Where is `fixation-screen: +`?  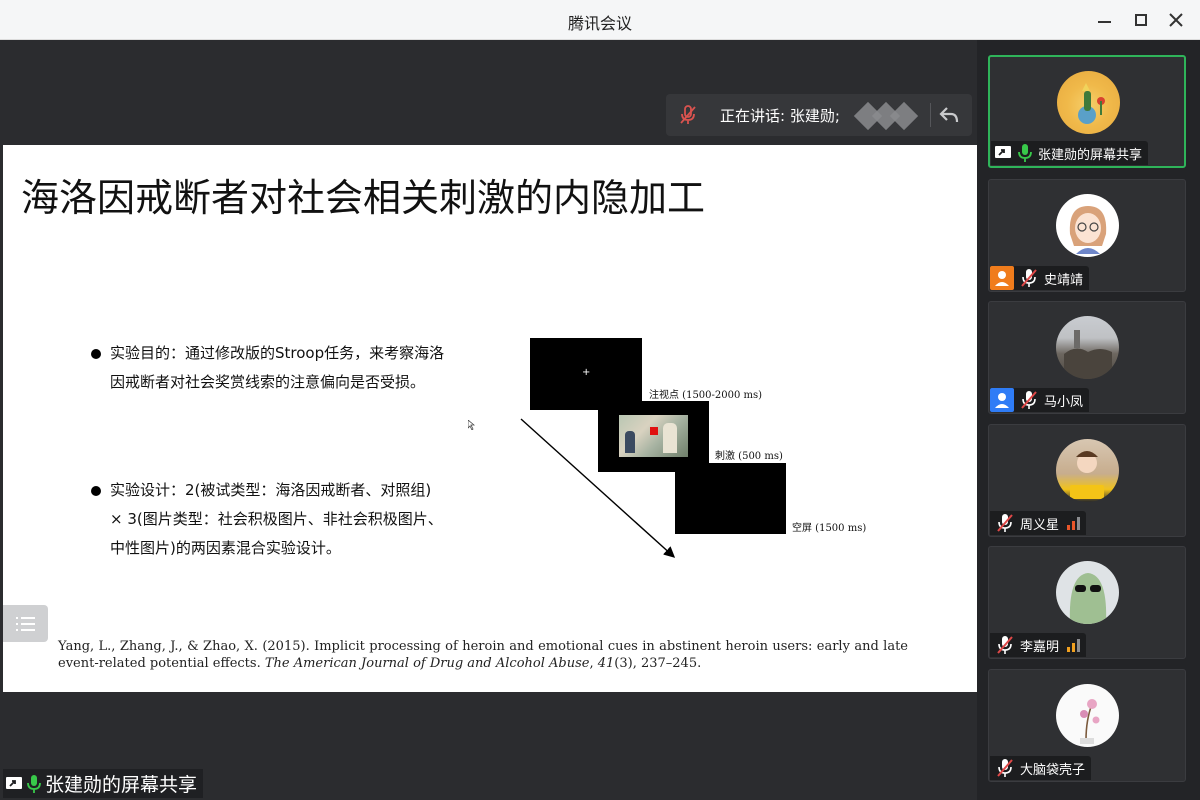 fixation-screen: + is located at coordinates (586, 374).